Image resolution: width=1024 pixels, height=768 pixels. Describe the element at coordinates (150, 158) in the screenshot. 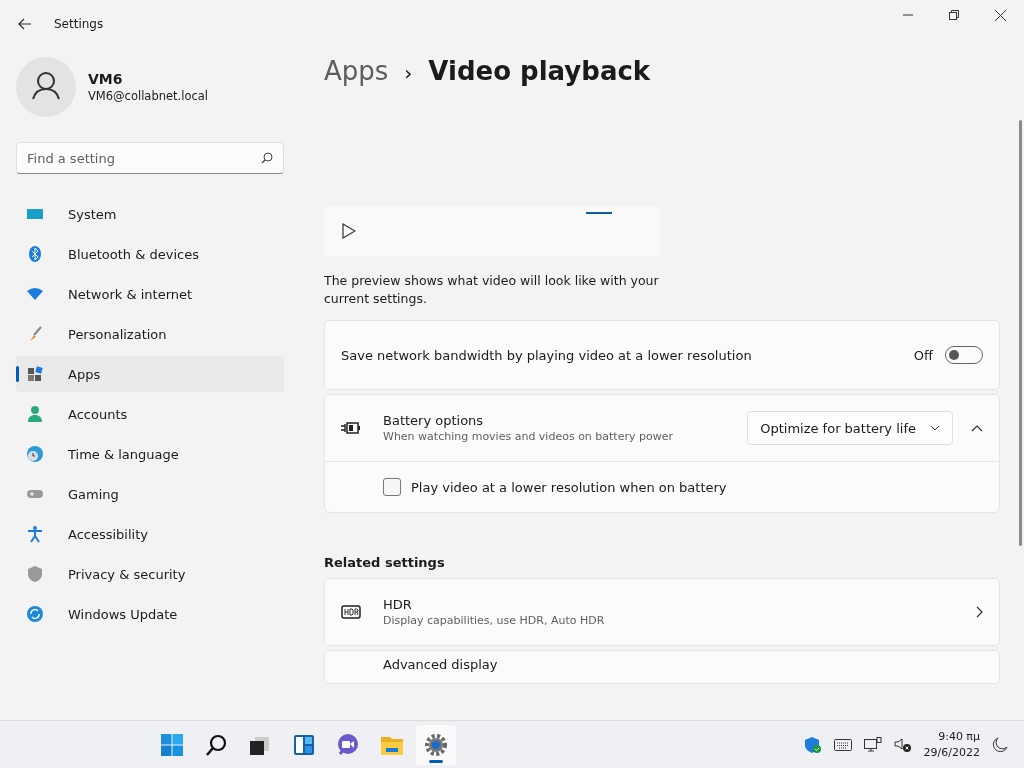

I see `search-field: Find a setting` at that location.